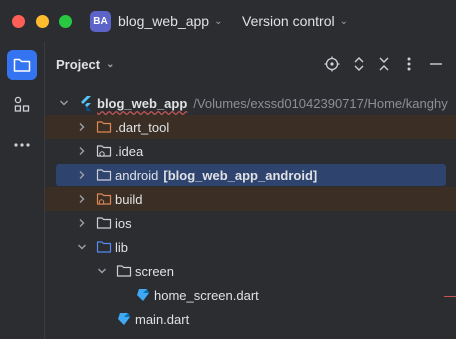 The image size is (456, 339). Describe the element at coordinates (359, 64) in the screenshot. I see `expand-all-icon` at that location.